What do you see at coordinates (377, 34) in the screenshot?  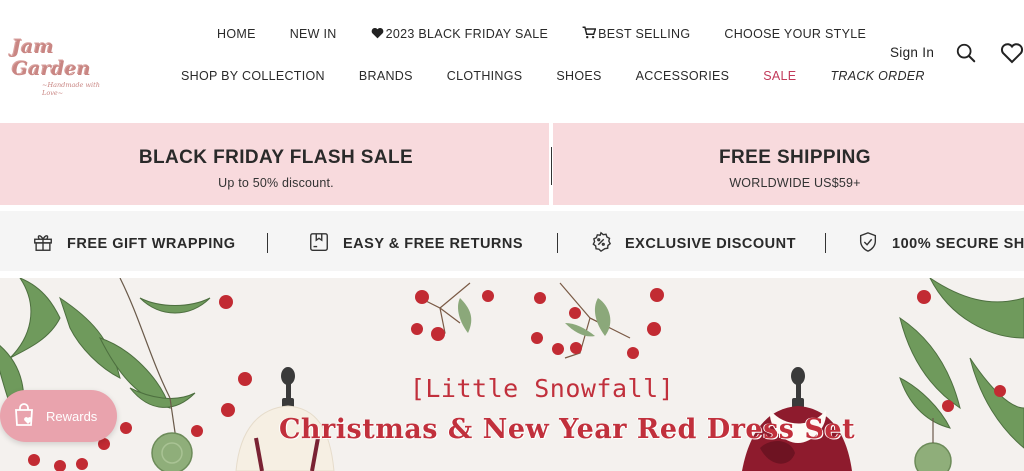 I see `heart-icon` at bounding box center [377, 34].